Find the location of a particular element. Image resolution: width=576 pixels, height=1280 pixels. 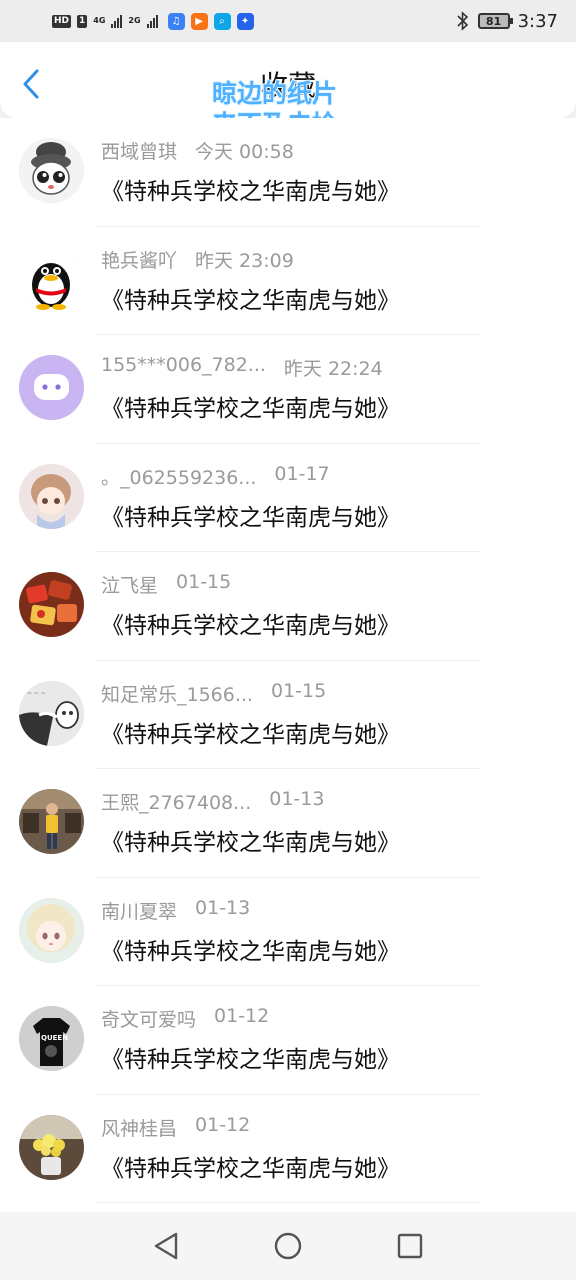

battery-icon: 81 is located at coordinates (495, 21).